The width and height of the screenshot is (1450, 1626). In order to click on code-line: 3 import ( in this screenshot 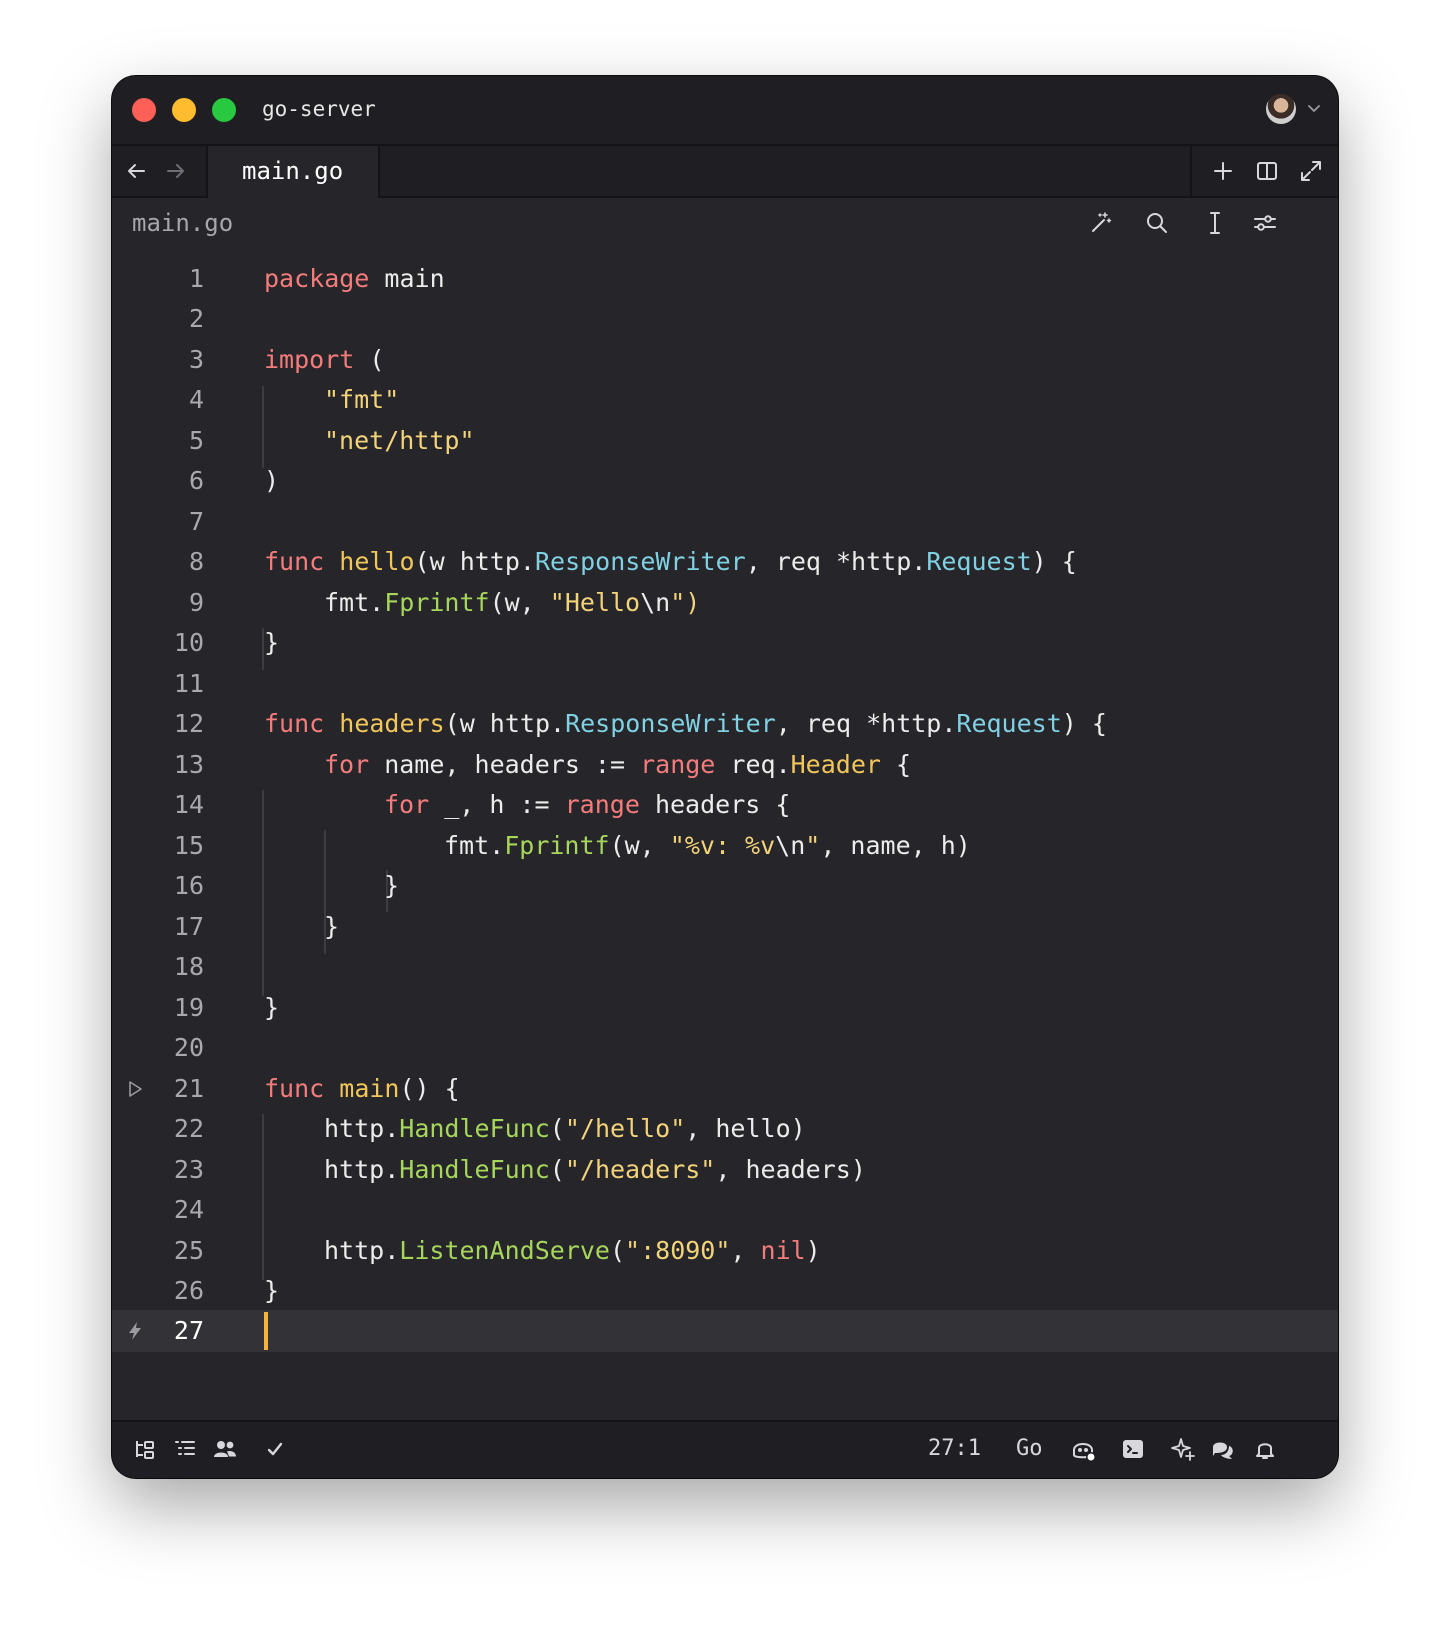, I will do `click(725, 360)`.